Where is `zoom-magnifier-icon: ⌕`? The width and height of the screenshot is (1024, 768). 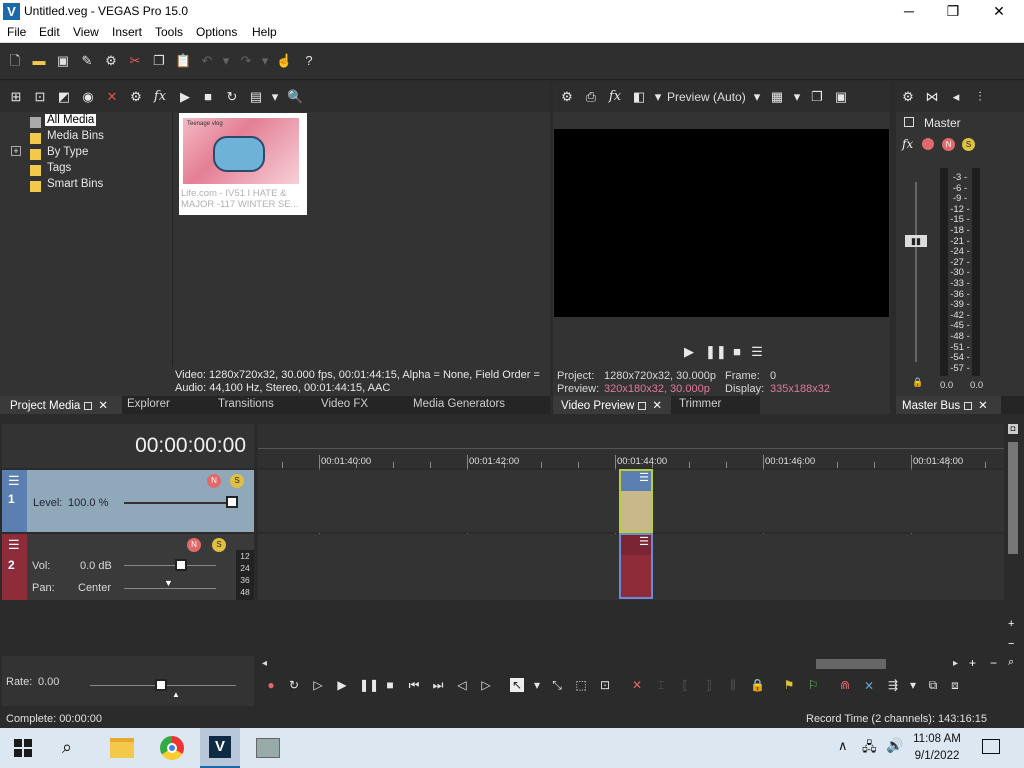 zoom-magnifier-icon: ⌕ is located at coordinates (1011, 662).